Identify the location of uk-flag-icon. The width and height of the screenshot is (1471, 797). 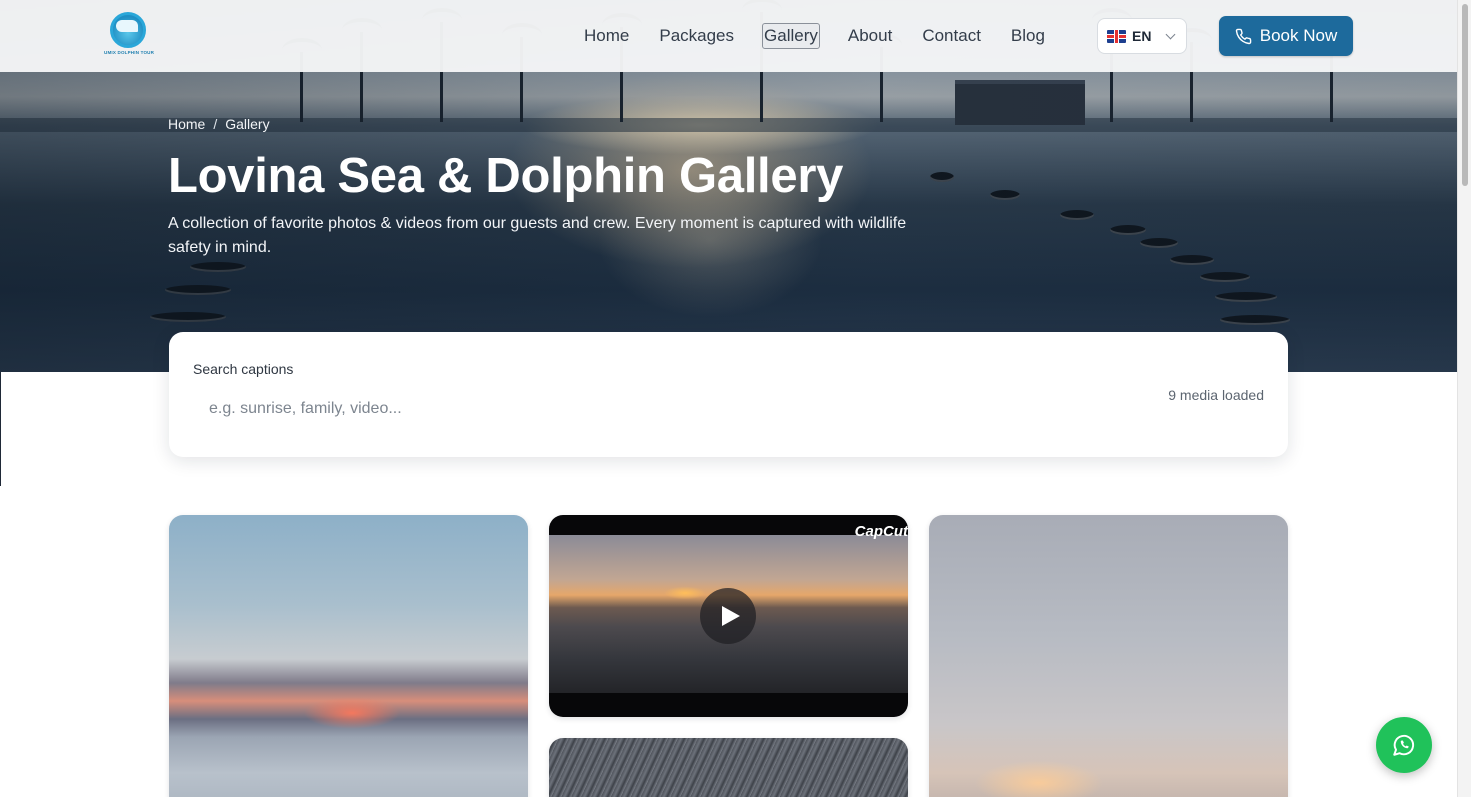
(1116, 36).